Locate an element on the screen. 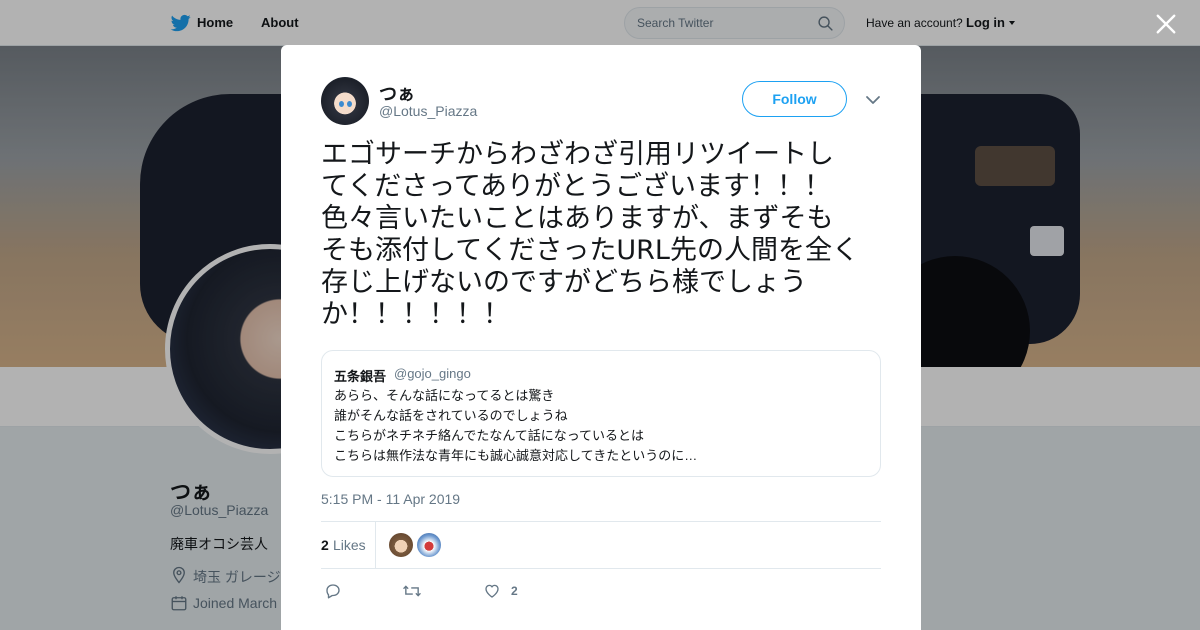 The height and width of the screenshot is (630, 1200). tweet-text-line: エゴサーチからわざわざ引用リツイートし is located at coordinates (577, 154).